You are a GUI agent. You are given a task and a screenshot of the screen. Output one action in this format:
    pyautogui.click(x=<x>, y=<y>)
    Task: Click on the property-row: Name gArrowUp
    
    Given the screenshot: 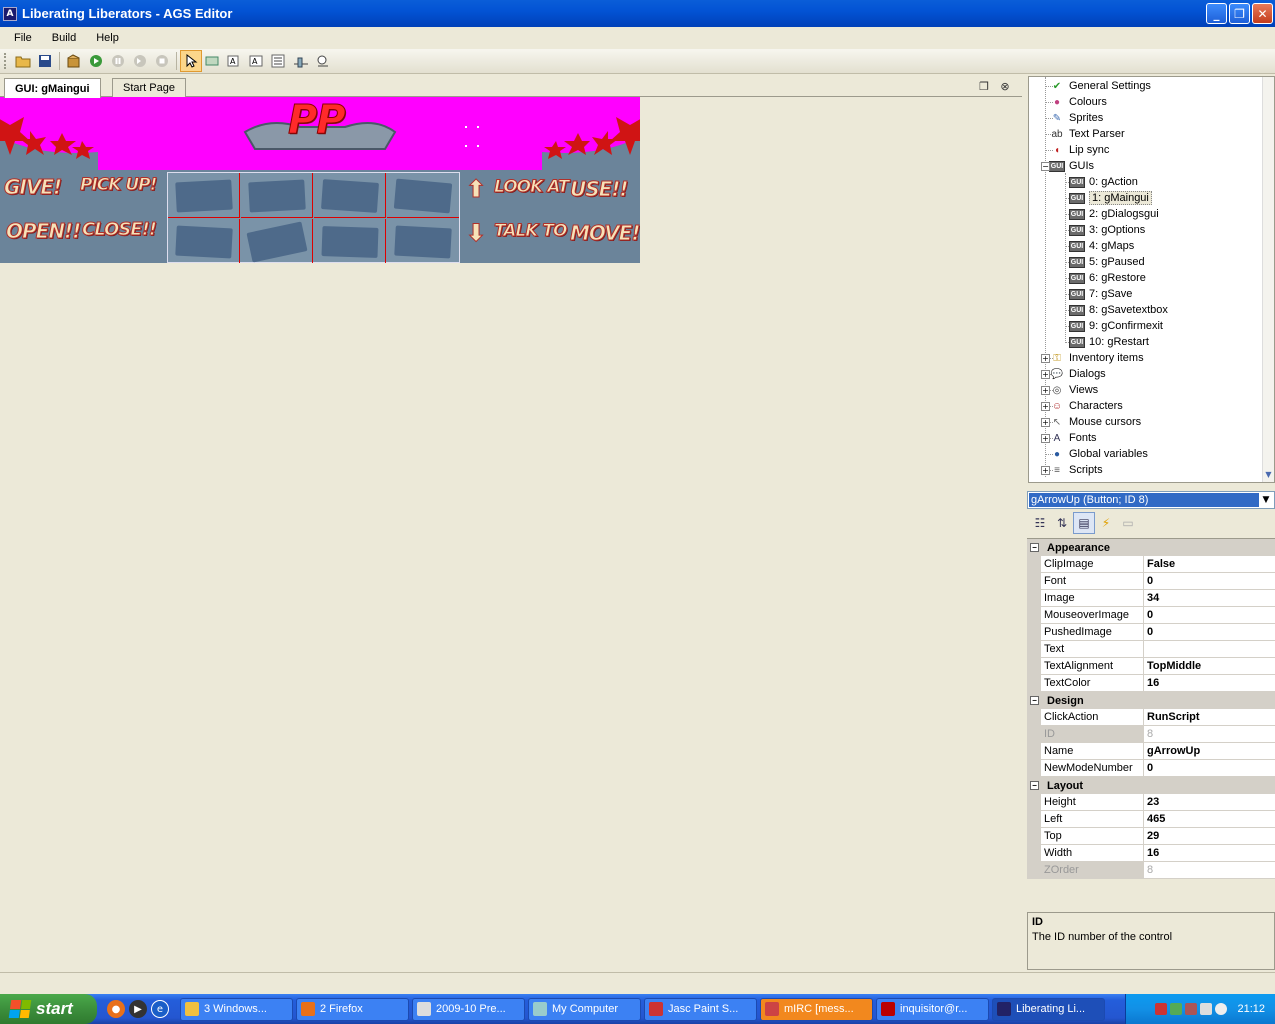 What is the action you would take?
    pyautogui.click(x=1151, y=751)
    